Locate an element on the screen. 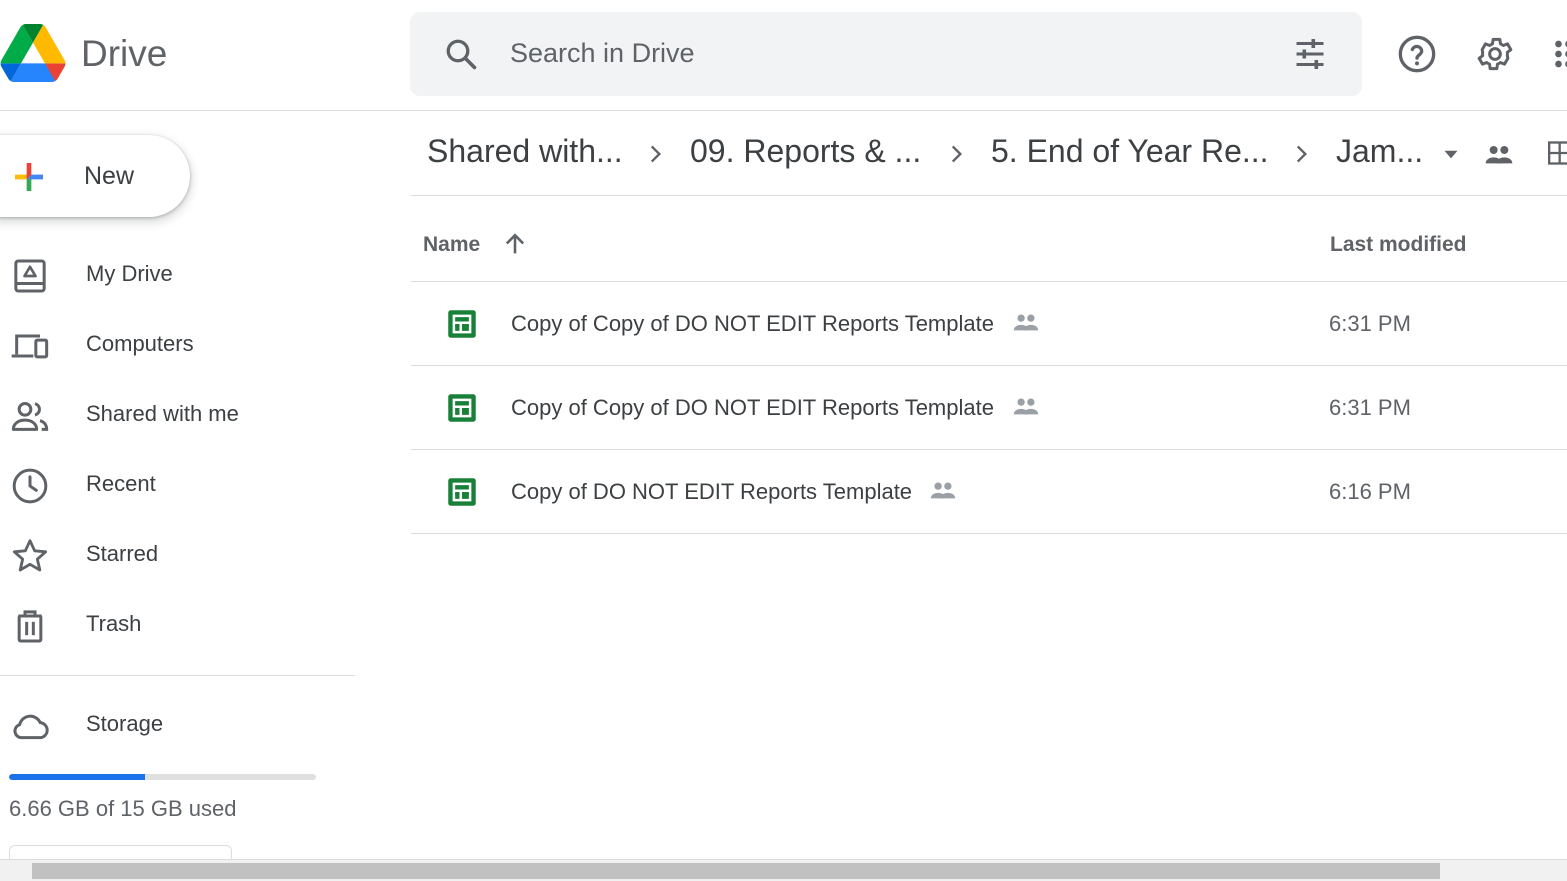 The image size is (1567, 881). app-brand: Drive is located at coordinates (124, 54).